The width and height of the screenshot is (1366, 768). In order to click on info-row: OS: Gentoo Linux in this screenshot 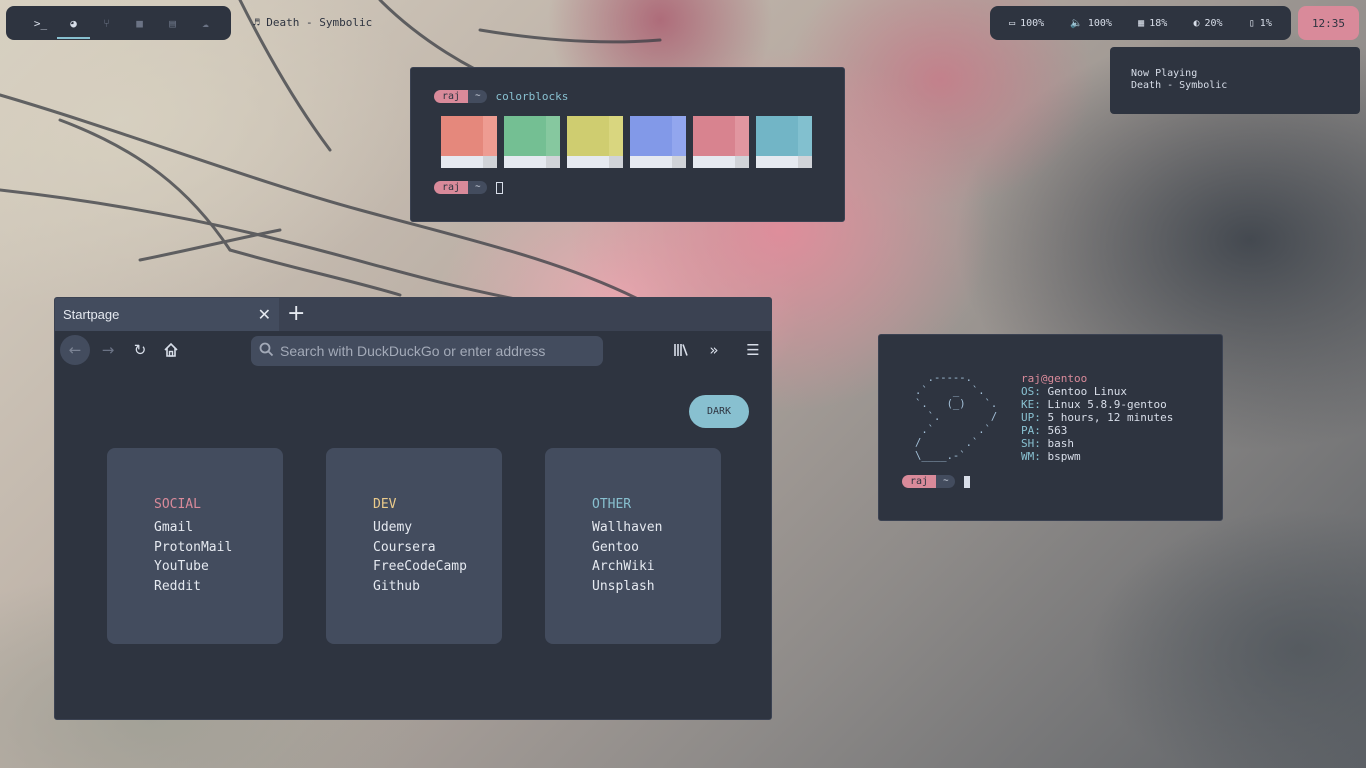, I will do `click(1074, 391)`.